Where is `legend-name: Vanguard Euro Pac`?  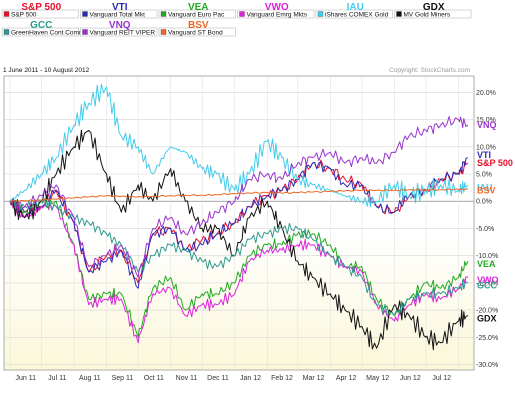
legend-name: Vanguard Euro Pac is located at coordinates (196, 15).